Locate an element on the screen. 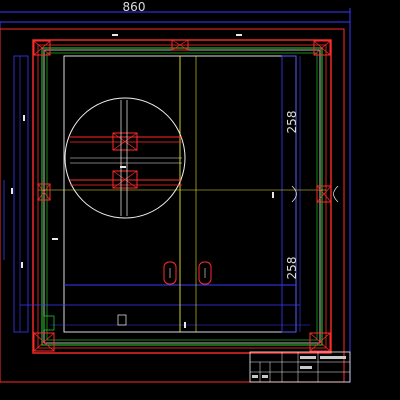 The width and height of the screenshot is (400, 400). overall-width-dimension: 860 is located at coordinates (175, 12).